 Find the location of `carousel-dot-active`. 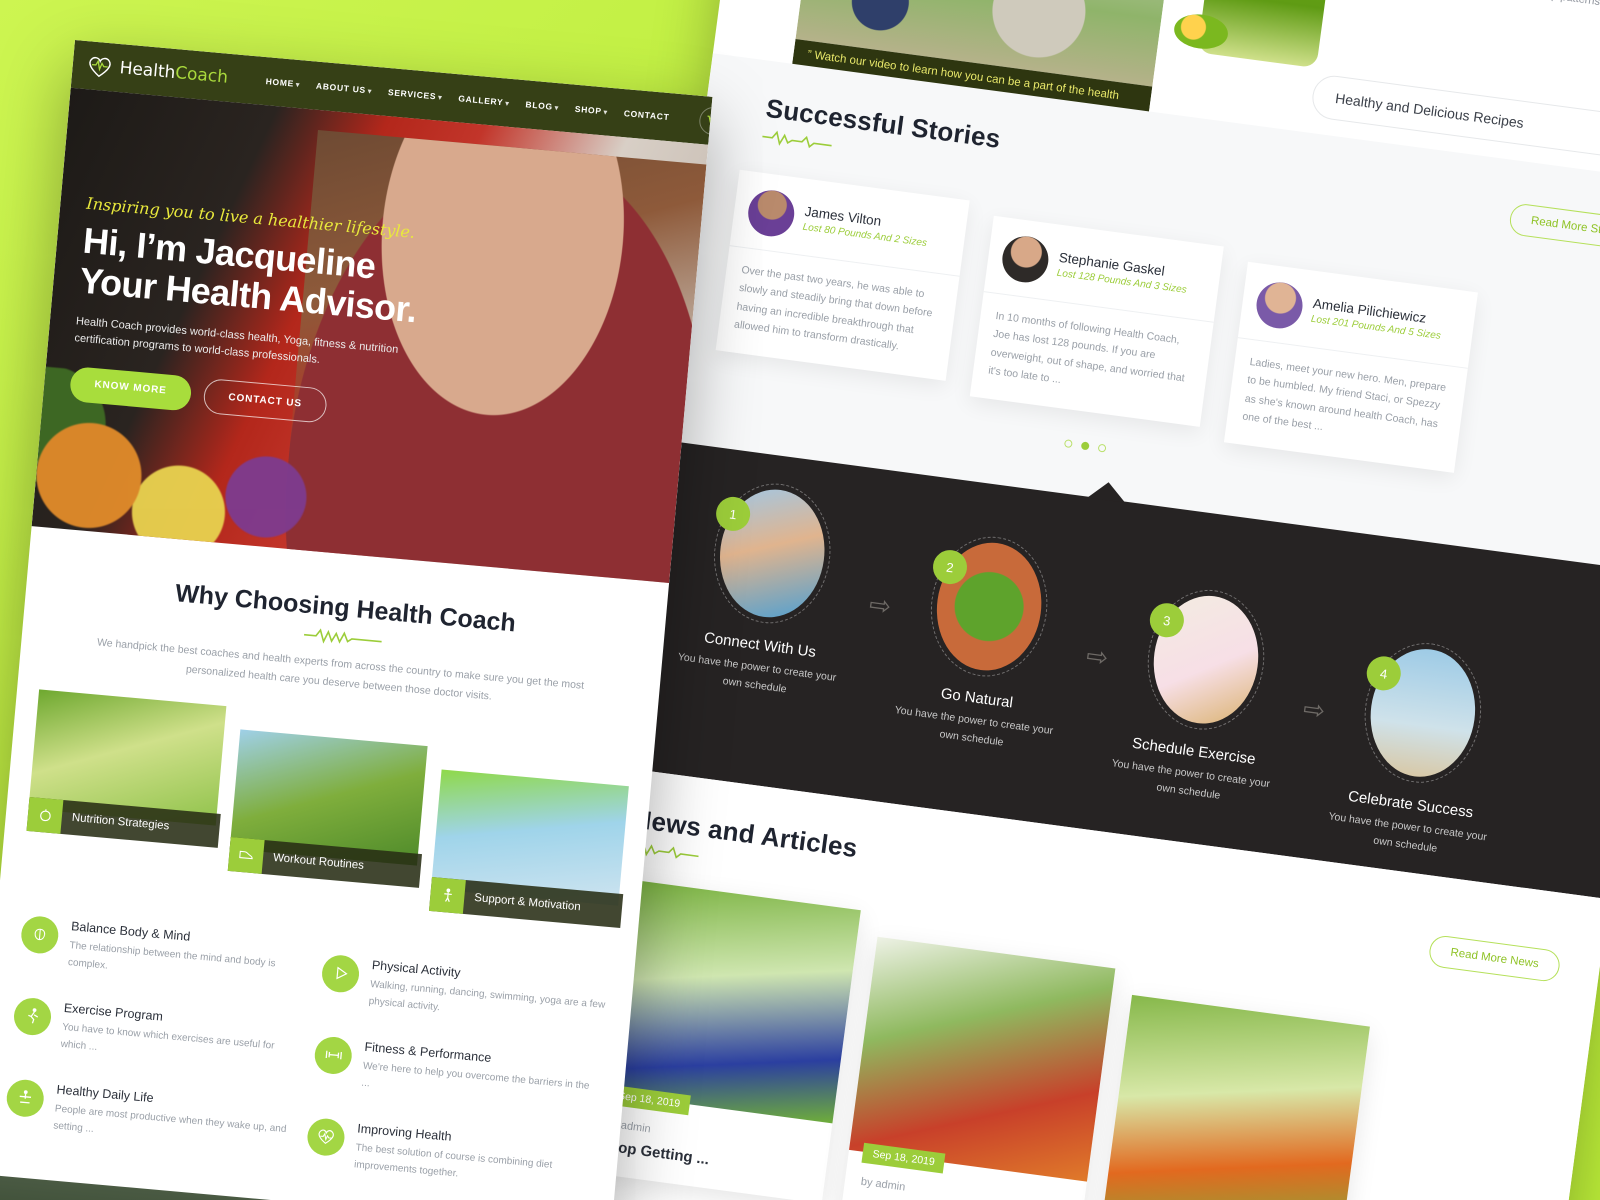

carousel-dot-active is located at coordinates (1085, 446).